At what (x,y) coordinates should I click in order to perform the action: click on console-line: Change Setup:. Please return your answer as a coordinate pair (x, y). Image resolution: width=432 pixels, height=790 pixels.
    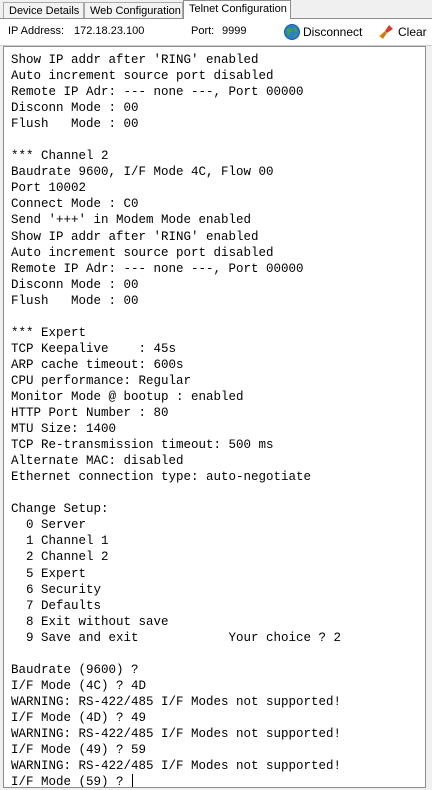
    Looking at the image, I should click on (60, 509).